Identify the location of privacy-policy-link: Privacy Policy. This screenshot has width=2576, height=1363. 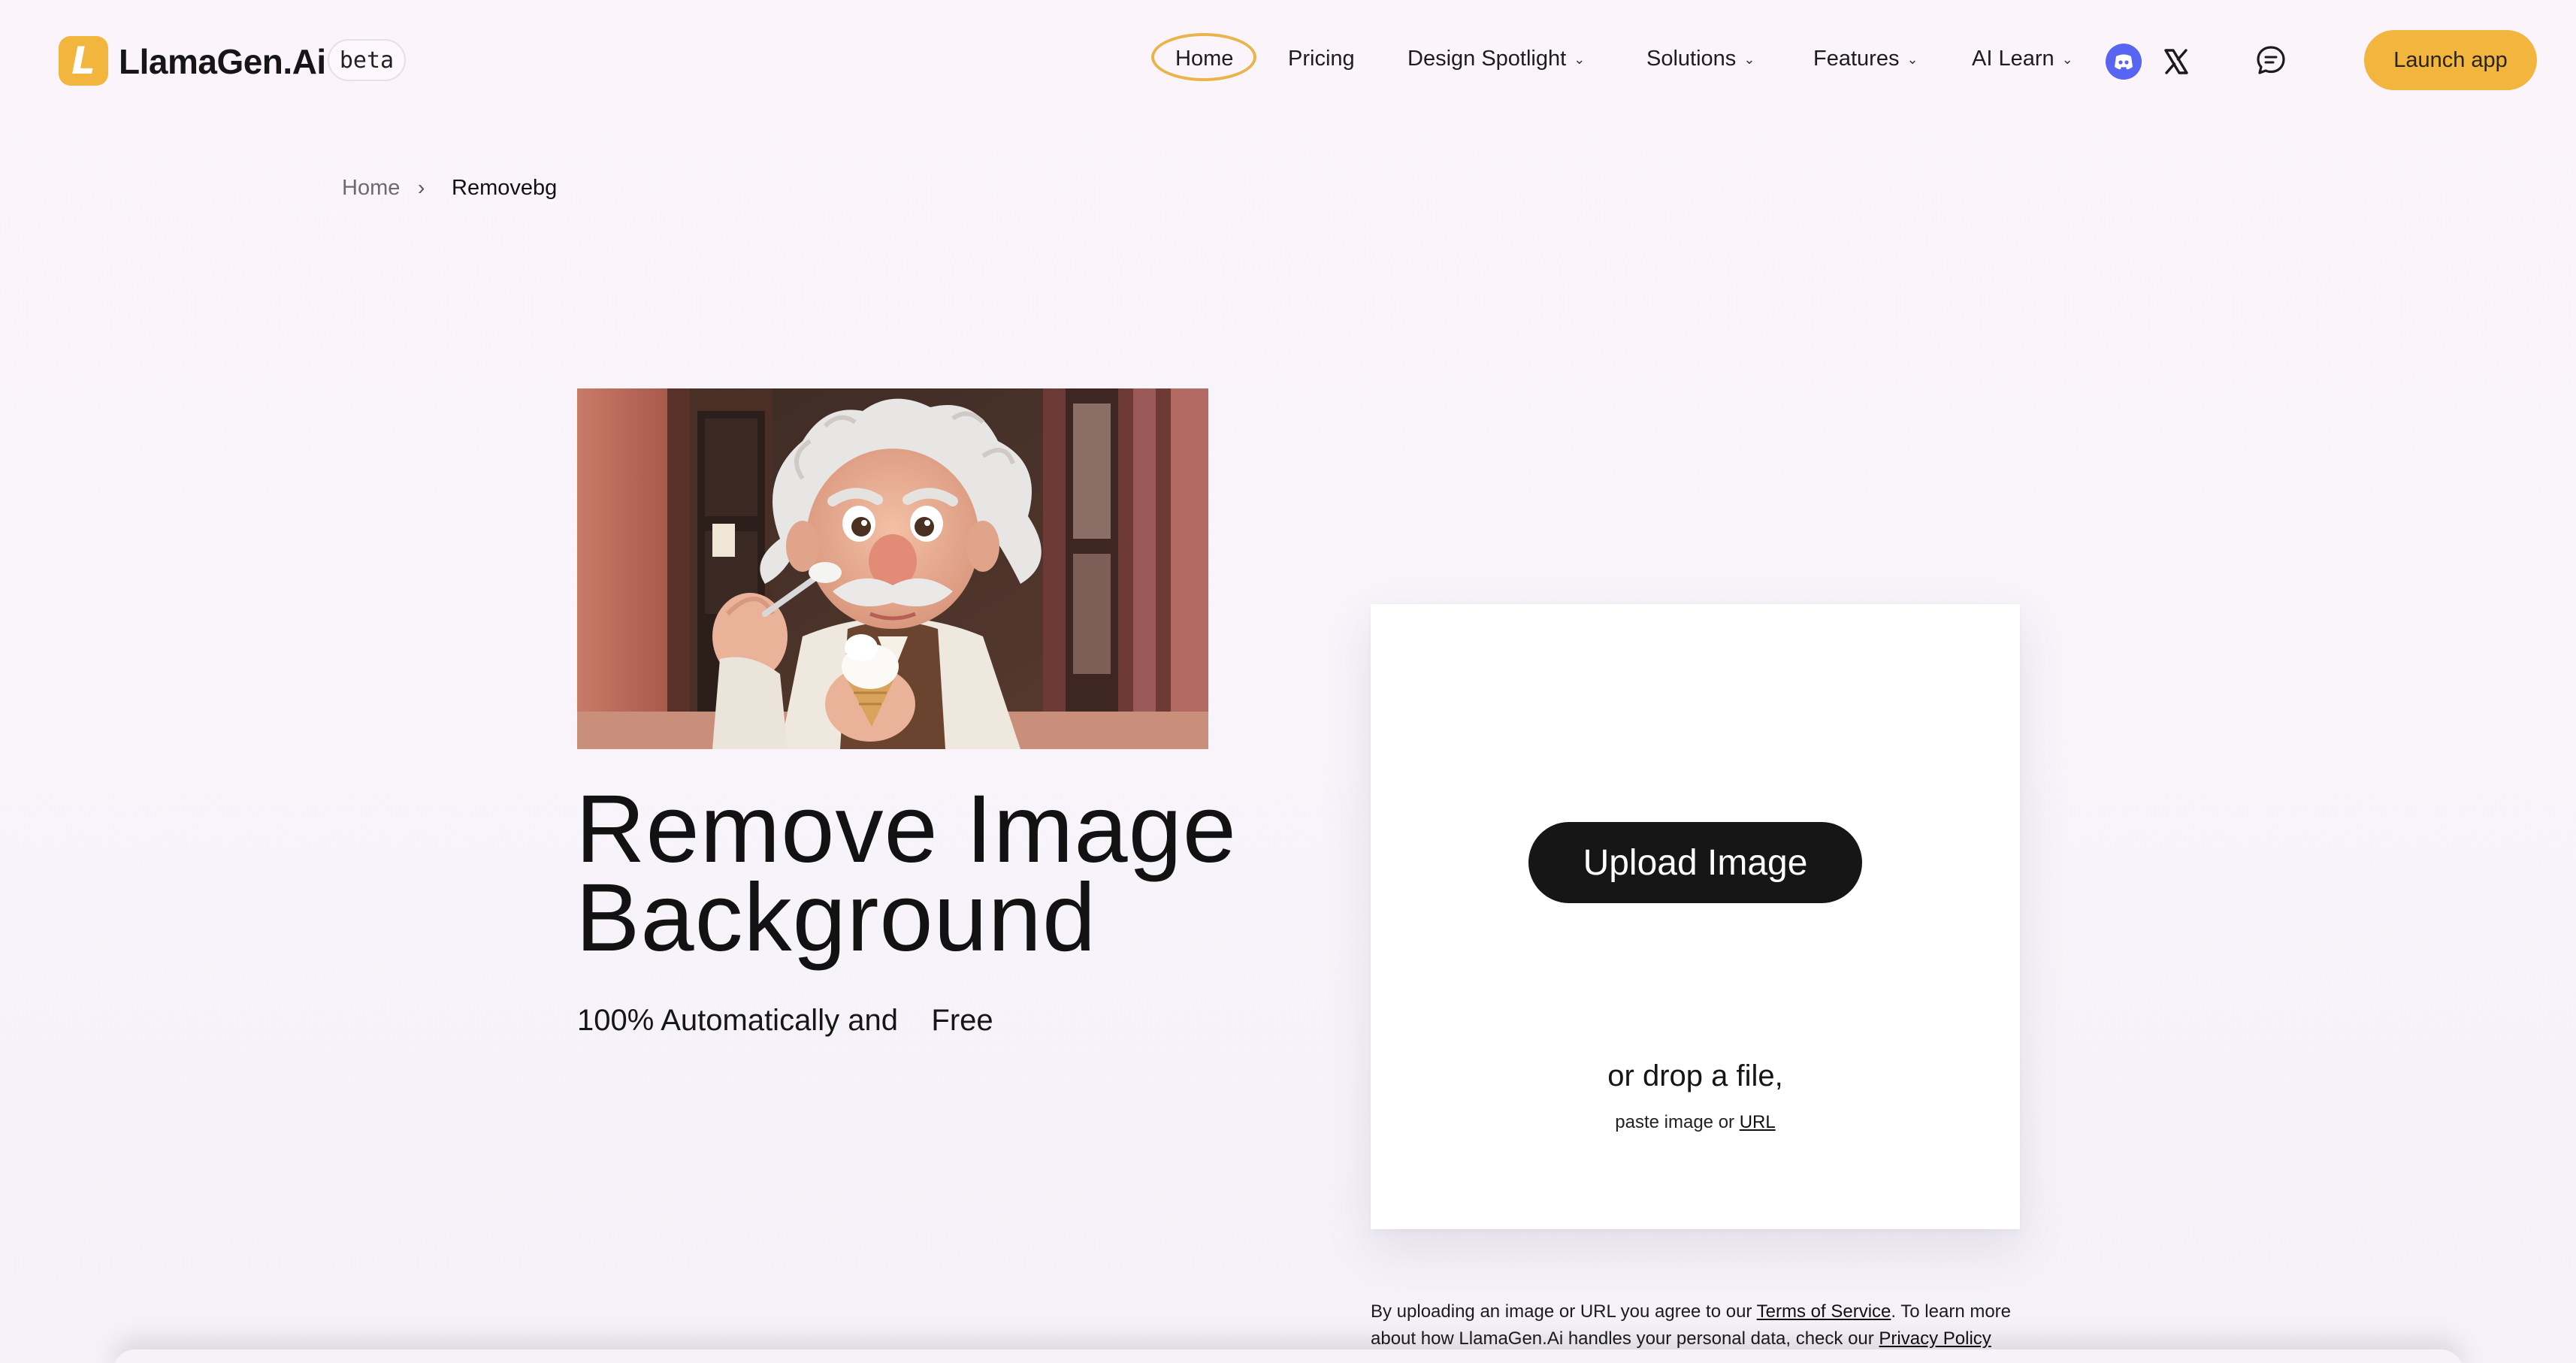
(1935, 1338).